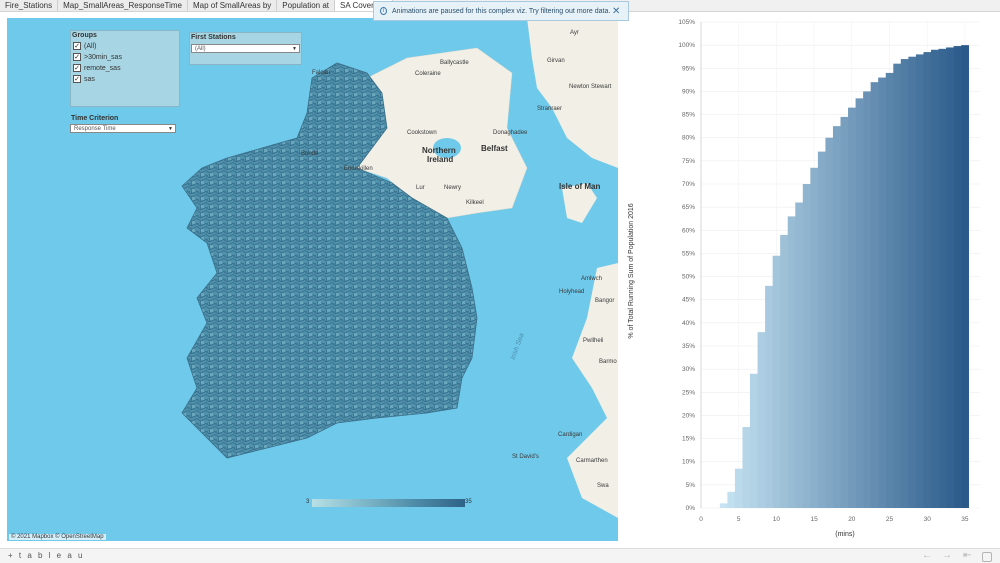  Describe the element at coordinates (688, 323) in the screenshot. I see `y-tick-label: 40%` at that location.